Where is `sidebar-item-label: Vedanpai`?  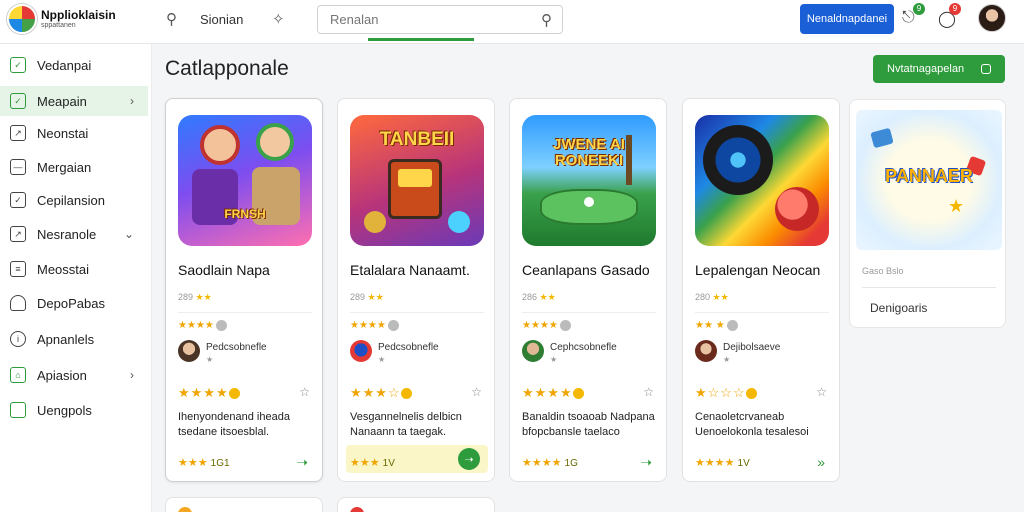
sidebar-item-label: Vedanpai is located at coordinates (64, 65).